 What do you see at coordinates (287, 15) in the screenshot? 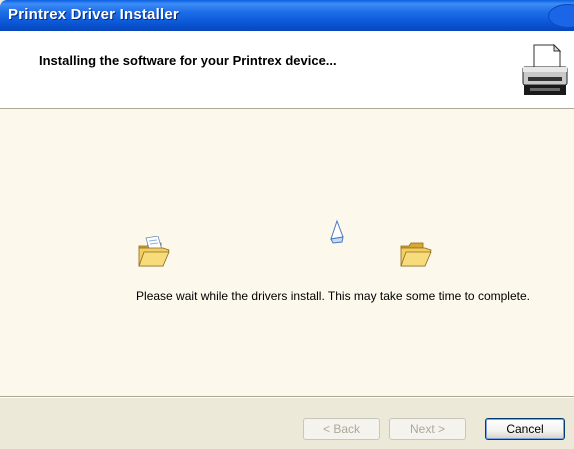
I see `title-bar: Printrex Driver Installer` at bounding box center [287, 15].